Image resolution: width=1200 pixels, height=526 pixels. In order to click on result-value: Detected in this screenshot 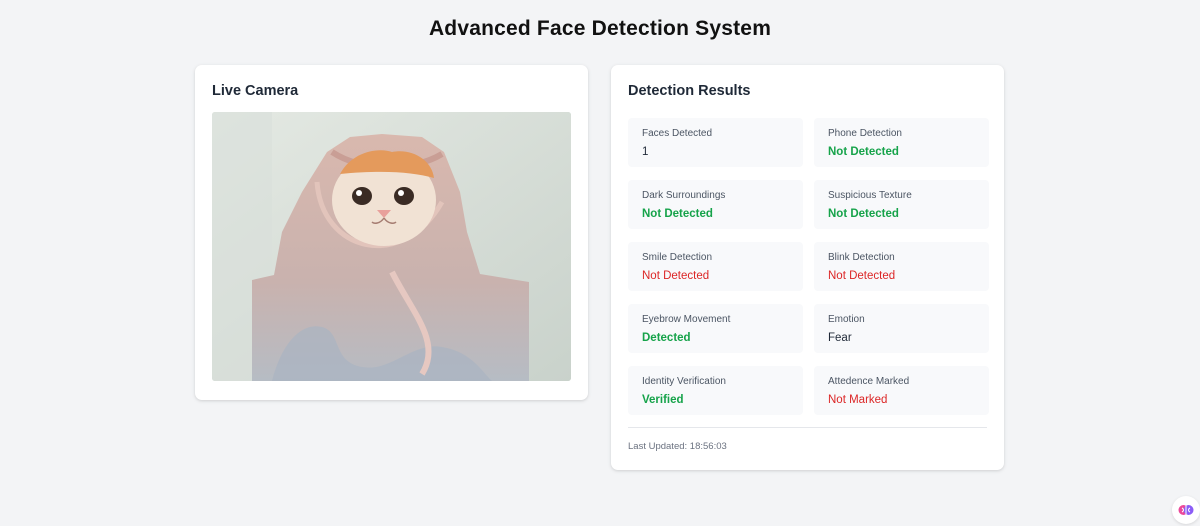, I will do `click(666, 338)`.